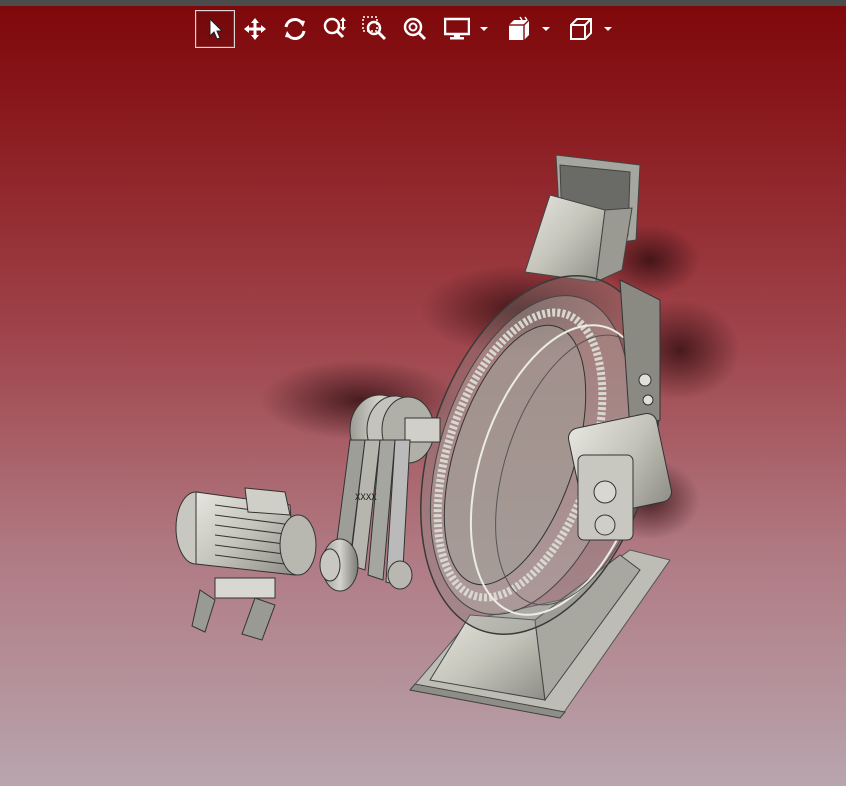 This screenshot has width=846, height=786. I want to click on electric-motor, so click(246, 564).